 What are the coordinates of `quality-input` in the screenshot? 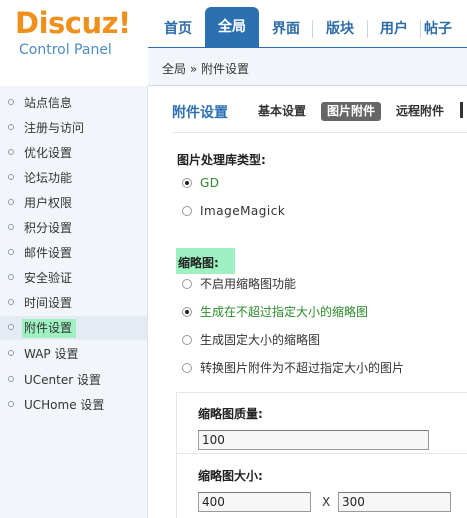 It's located at (313, 440).